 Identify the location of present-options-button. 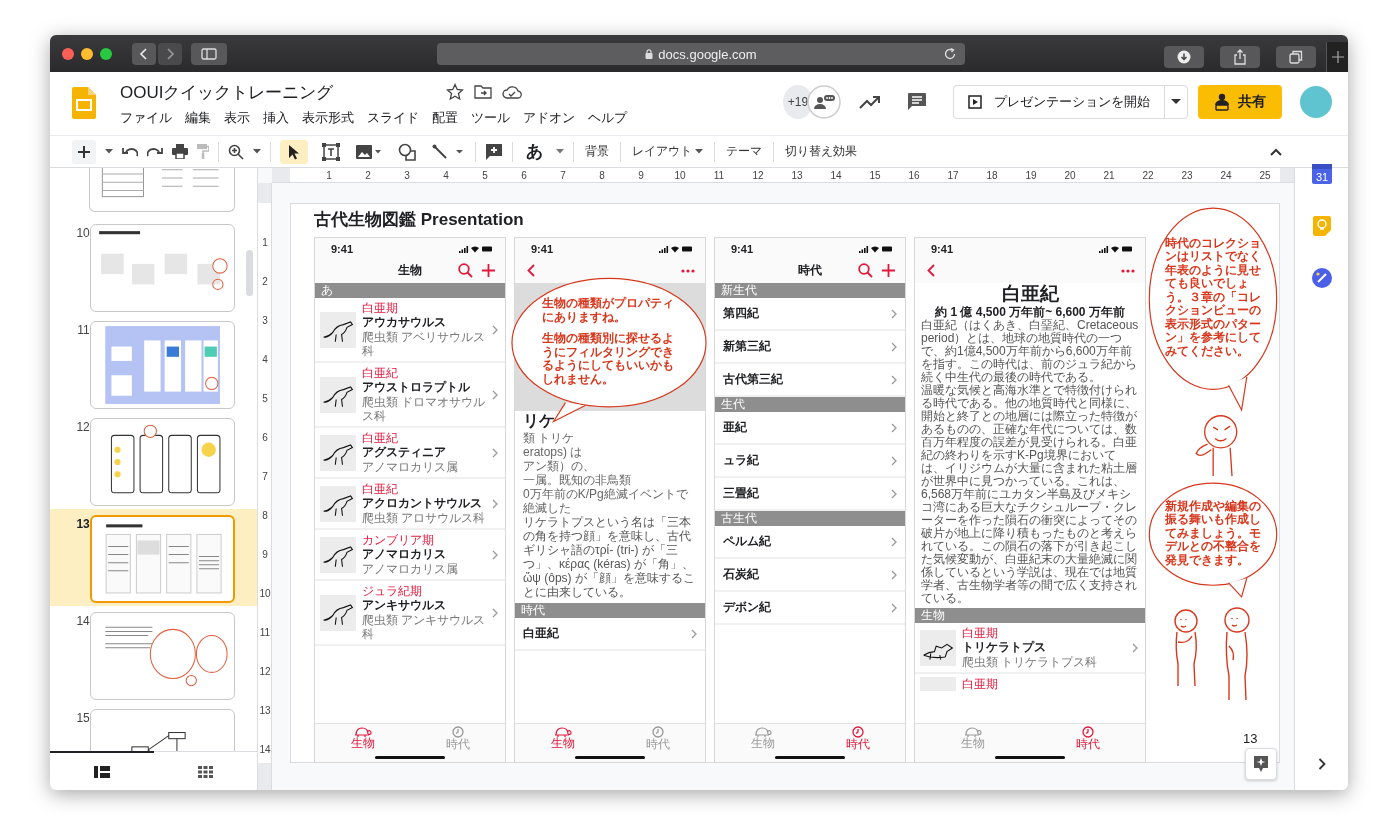
(1176, 102).